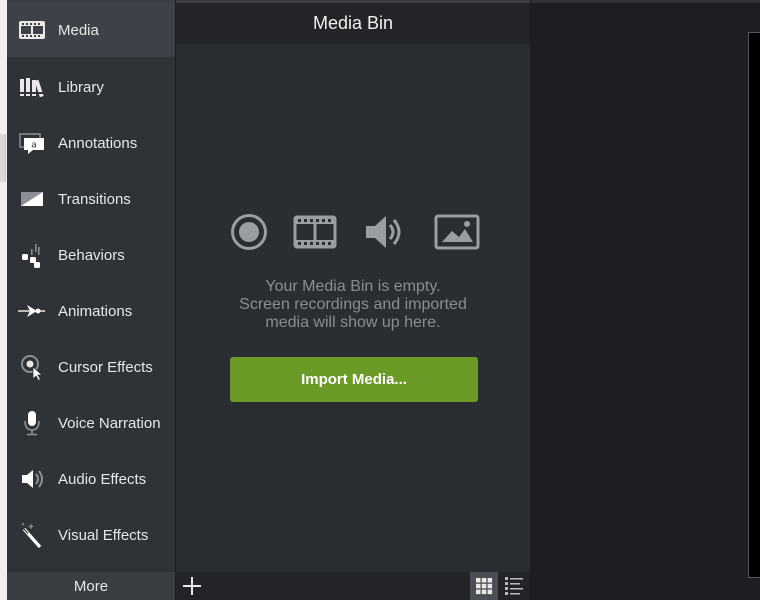 The height and width of the screenshot is (600, 760). I want to click on animation-arrow-icon, so click(32, 311).